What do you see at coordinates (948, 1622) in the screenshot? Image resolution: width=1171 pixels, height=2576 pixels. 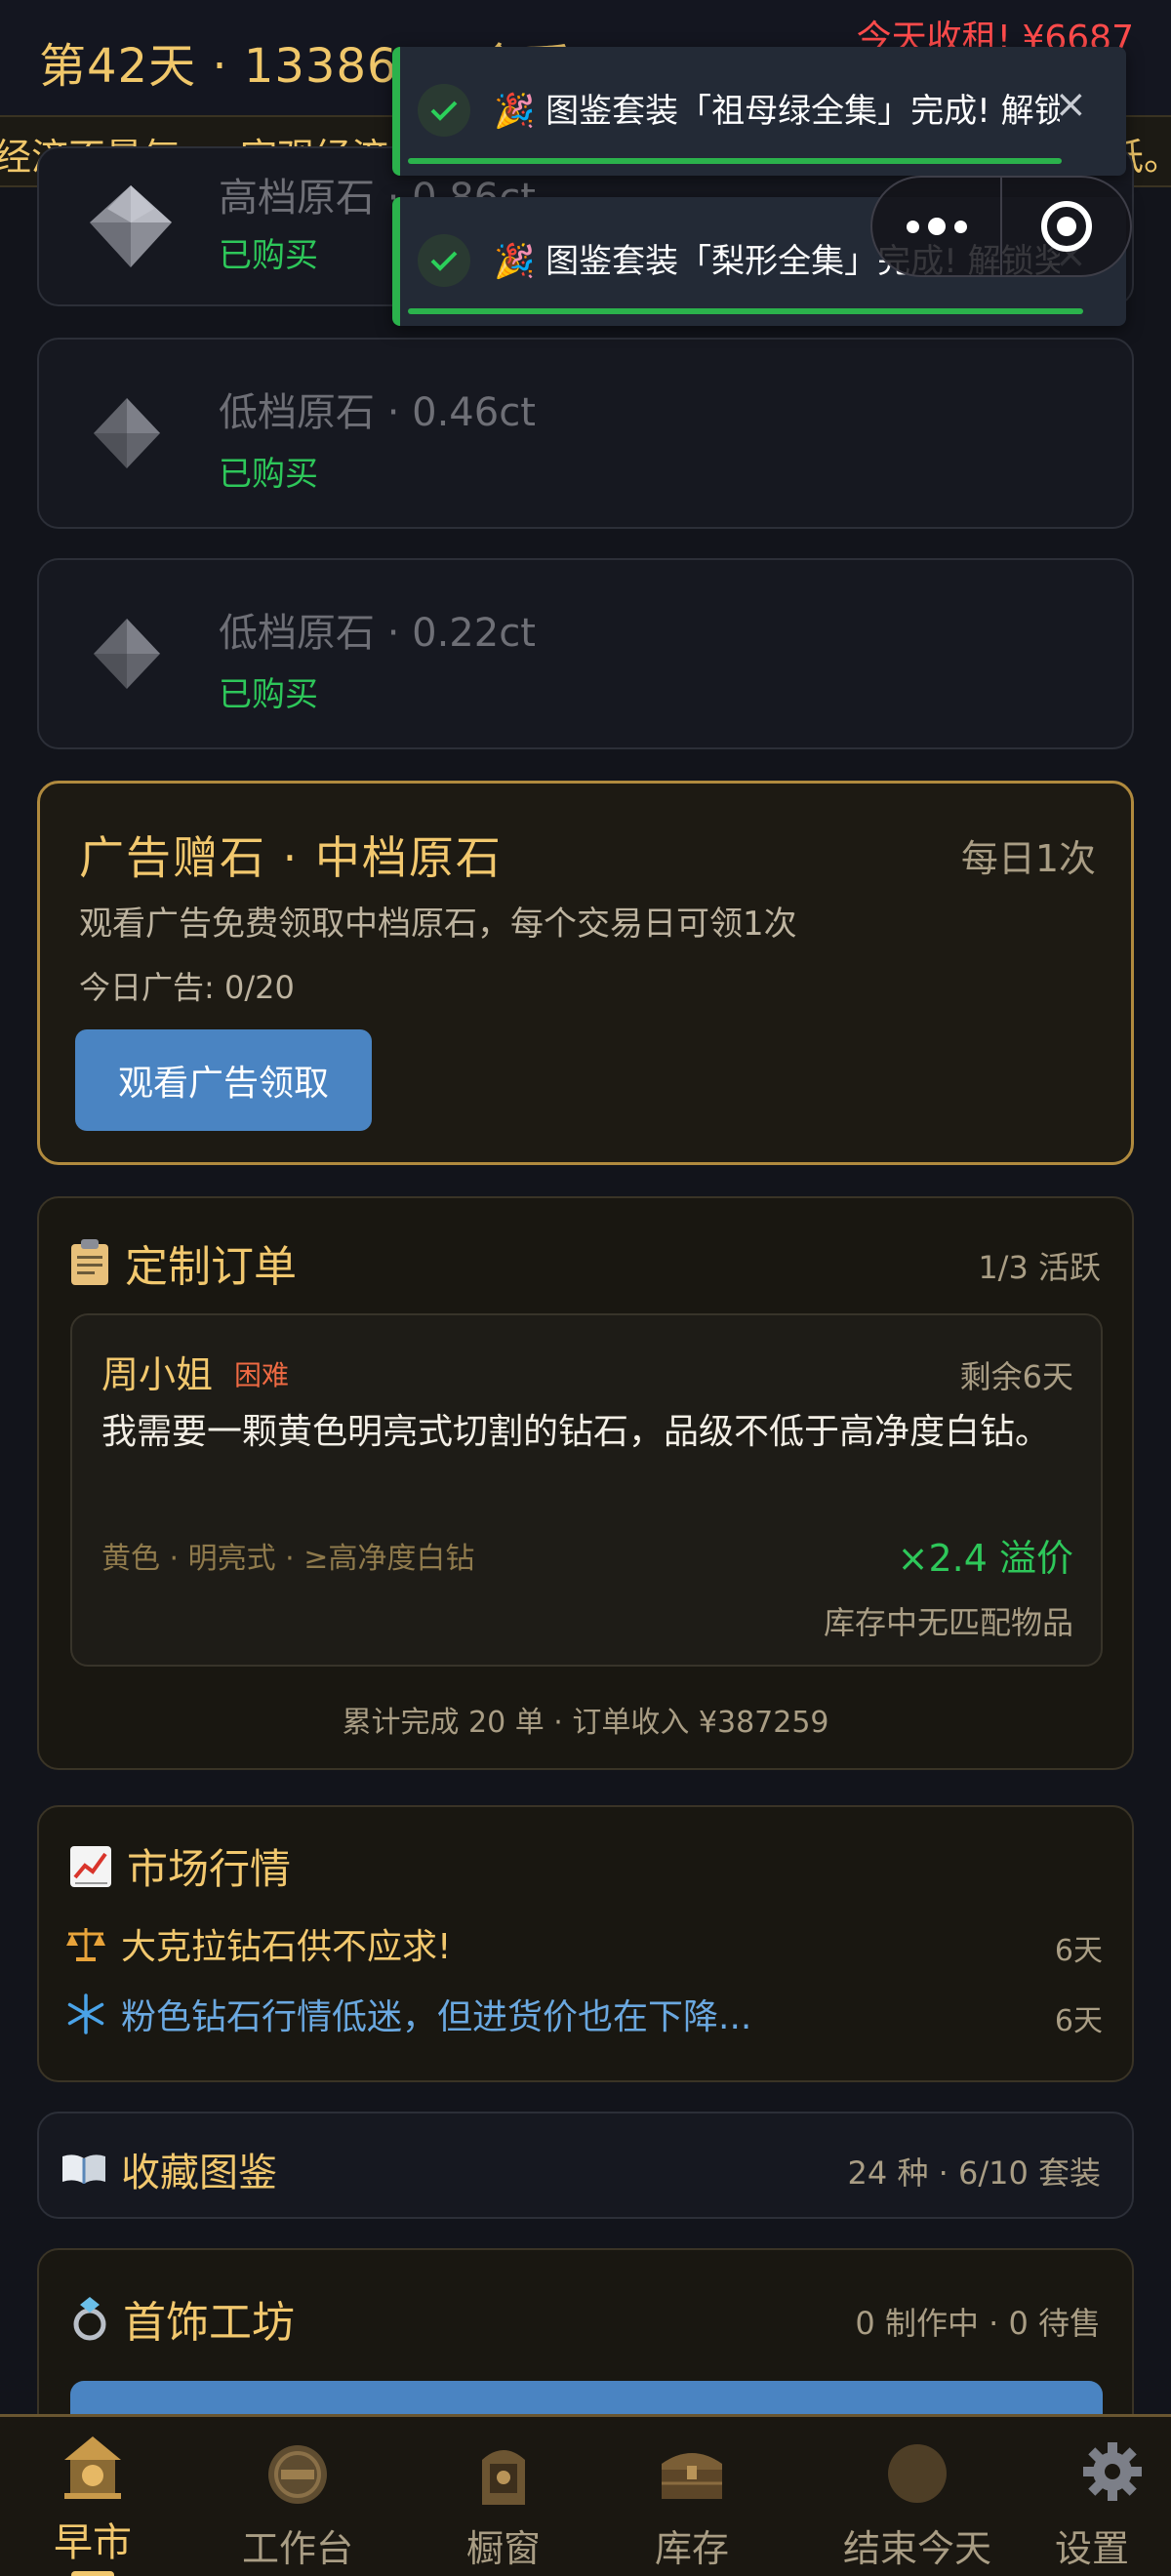 I see `match-status: 库存中无匹配物品` at bounding box center [948, 1622].